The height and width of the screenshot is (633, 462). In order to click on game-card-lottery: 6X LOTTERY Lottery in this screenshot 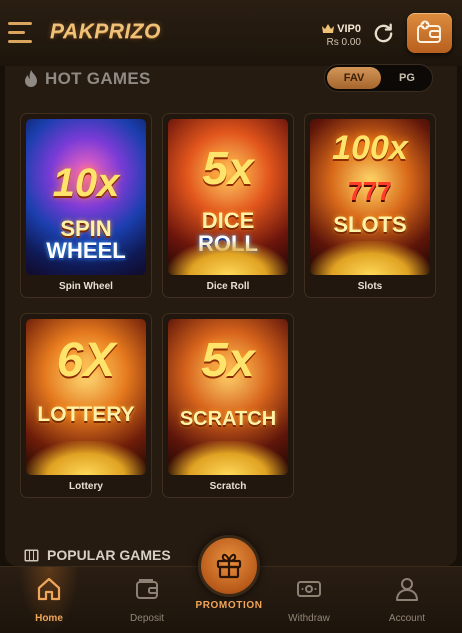, I will do `click(86, 405)`.